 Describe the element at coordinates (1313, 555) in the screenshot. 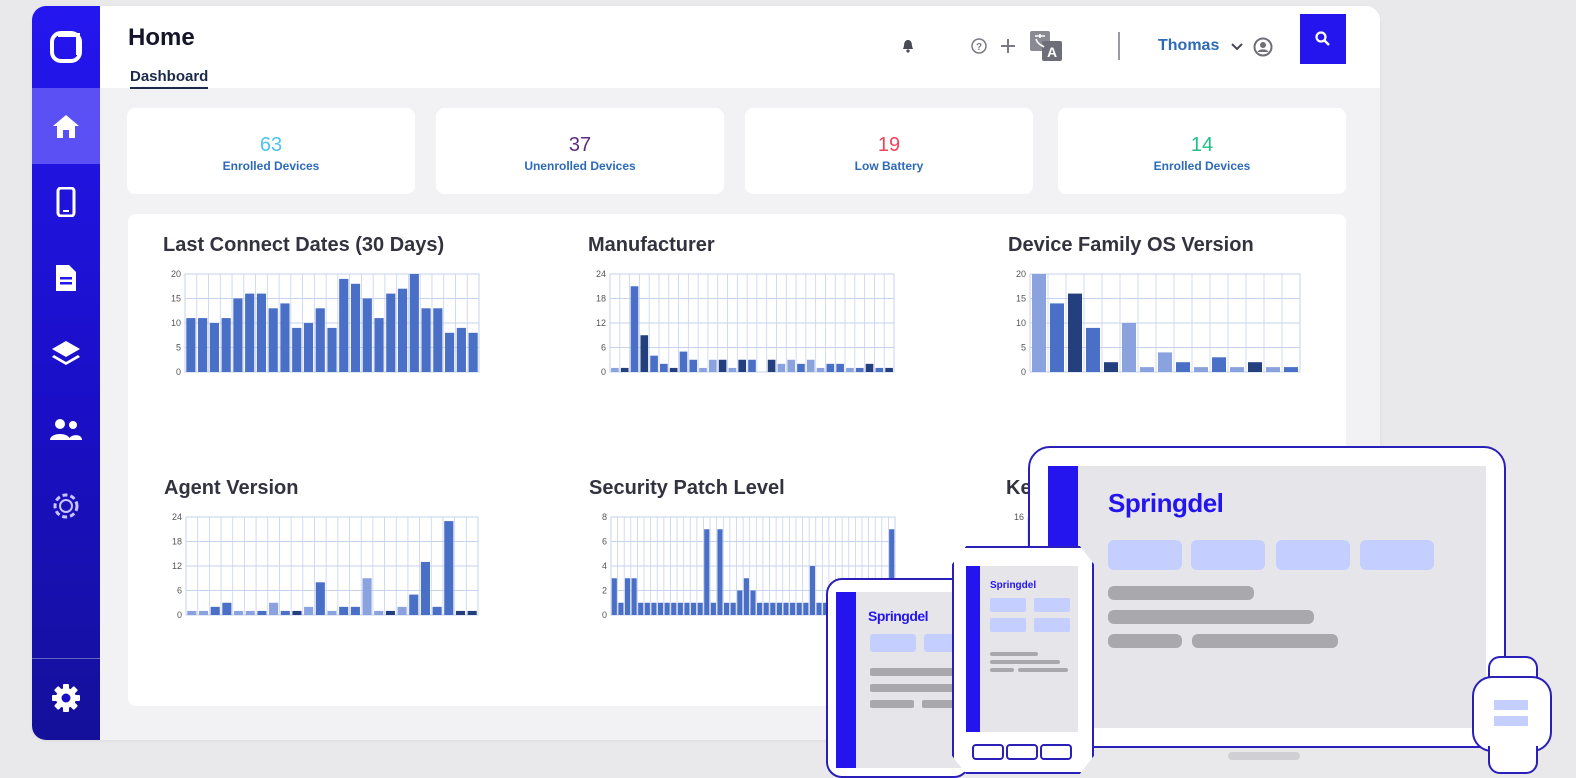

I see `placeholder-pill` at that location.